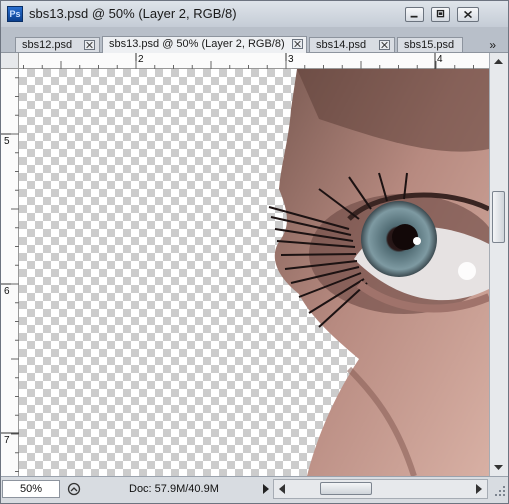 The width and height of the screenshot is (509, 504). I want to click on document-size-info: Doc: 57.9M/40.9M, so click(174, 489).